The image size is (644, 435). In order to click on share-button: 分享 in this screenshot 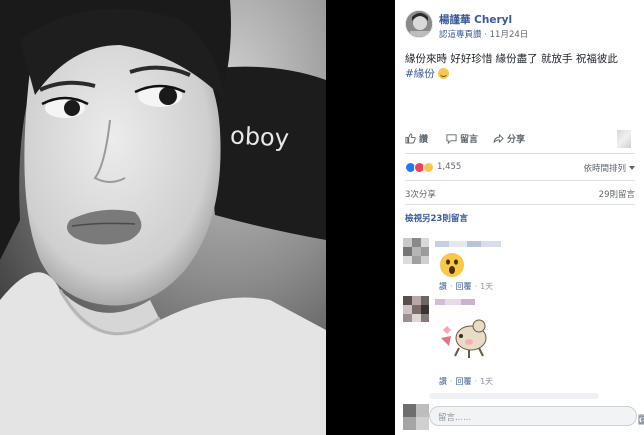, I will do `click(509, 138)`.